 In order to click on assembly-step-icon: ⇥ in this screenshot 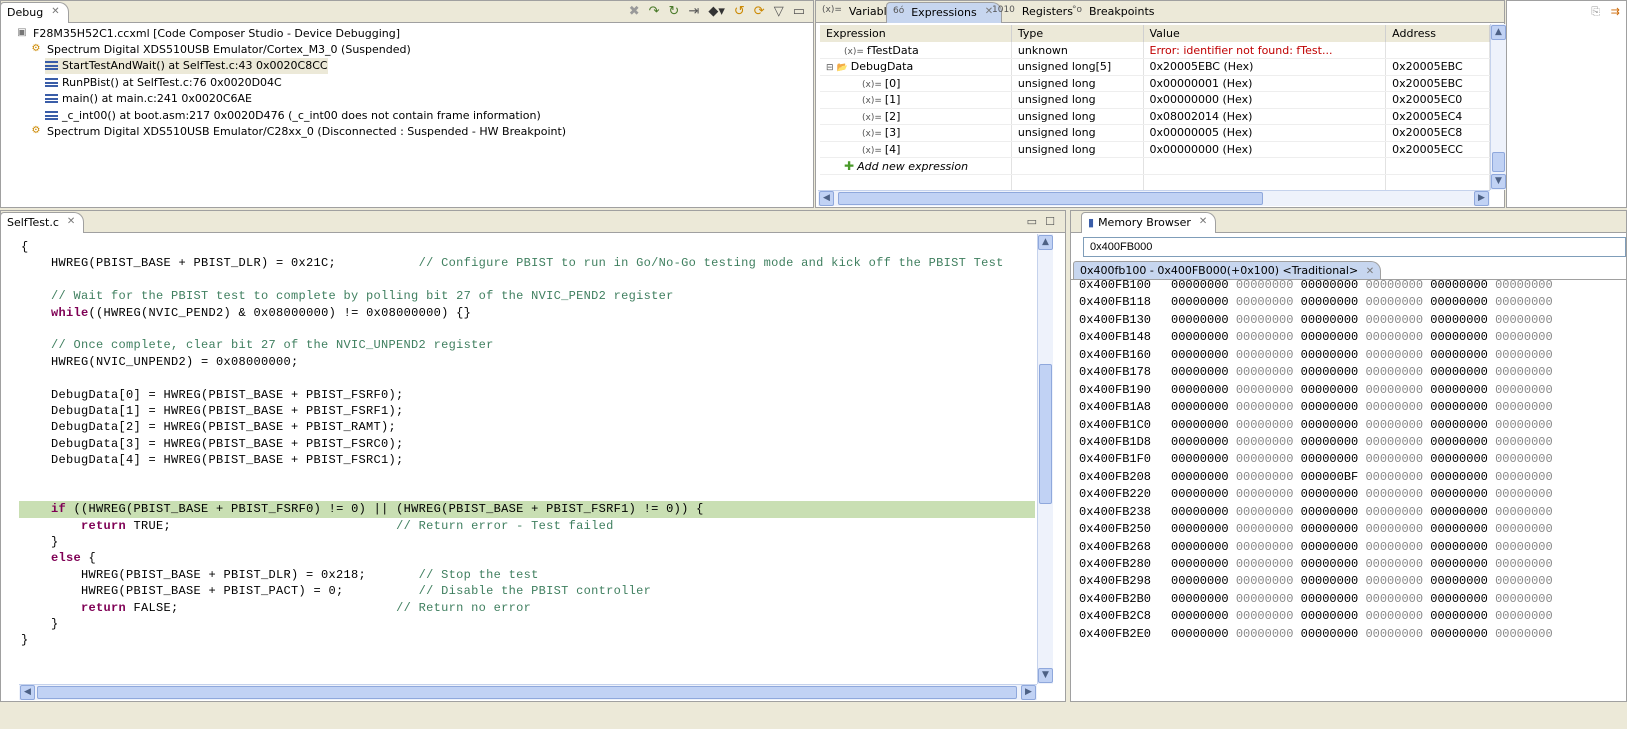, I will do `click(693, 11)`.